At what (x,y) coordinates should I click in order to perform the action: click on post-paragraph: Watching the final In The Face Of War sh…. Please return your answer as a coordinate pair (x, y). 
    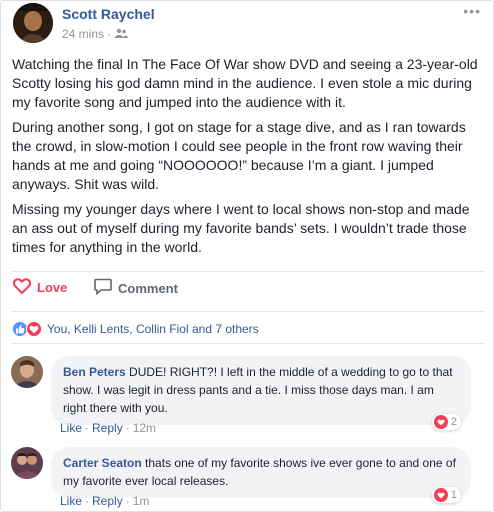
    Looking at the image, I should click on (245, 83).